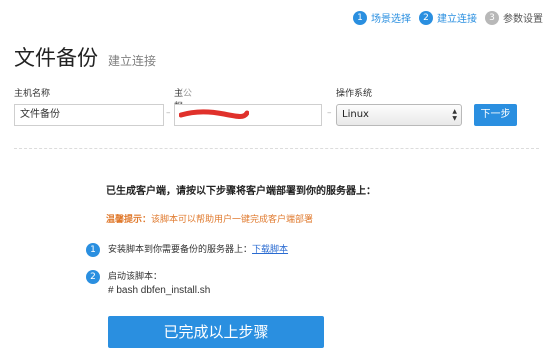  What do you see at coordinates (56, 58) in the screenshot?
I see `page-title: 文件备份` at bounding box center [56, 58].